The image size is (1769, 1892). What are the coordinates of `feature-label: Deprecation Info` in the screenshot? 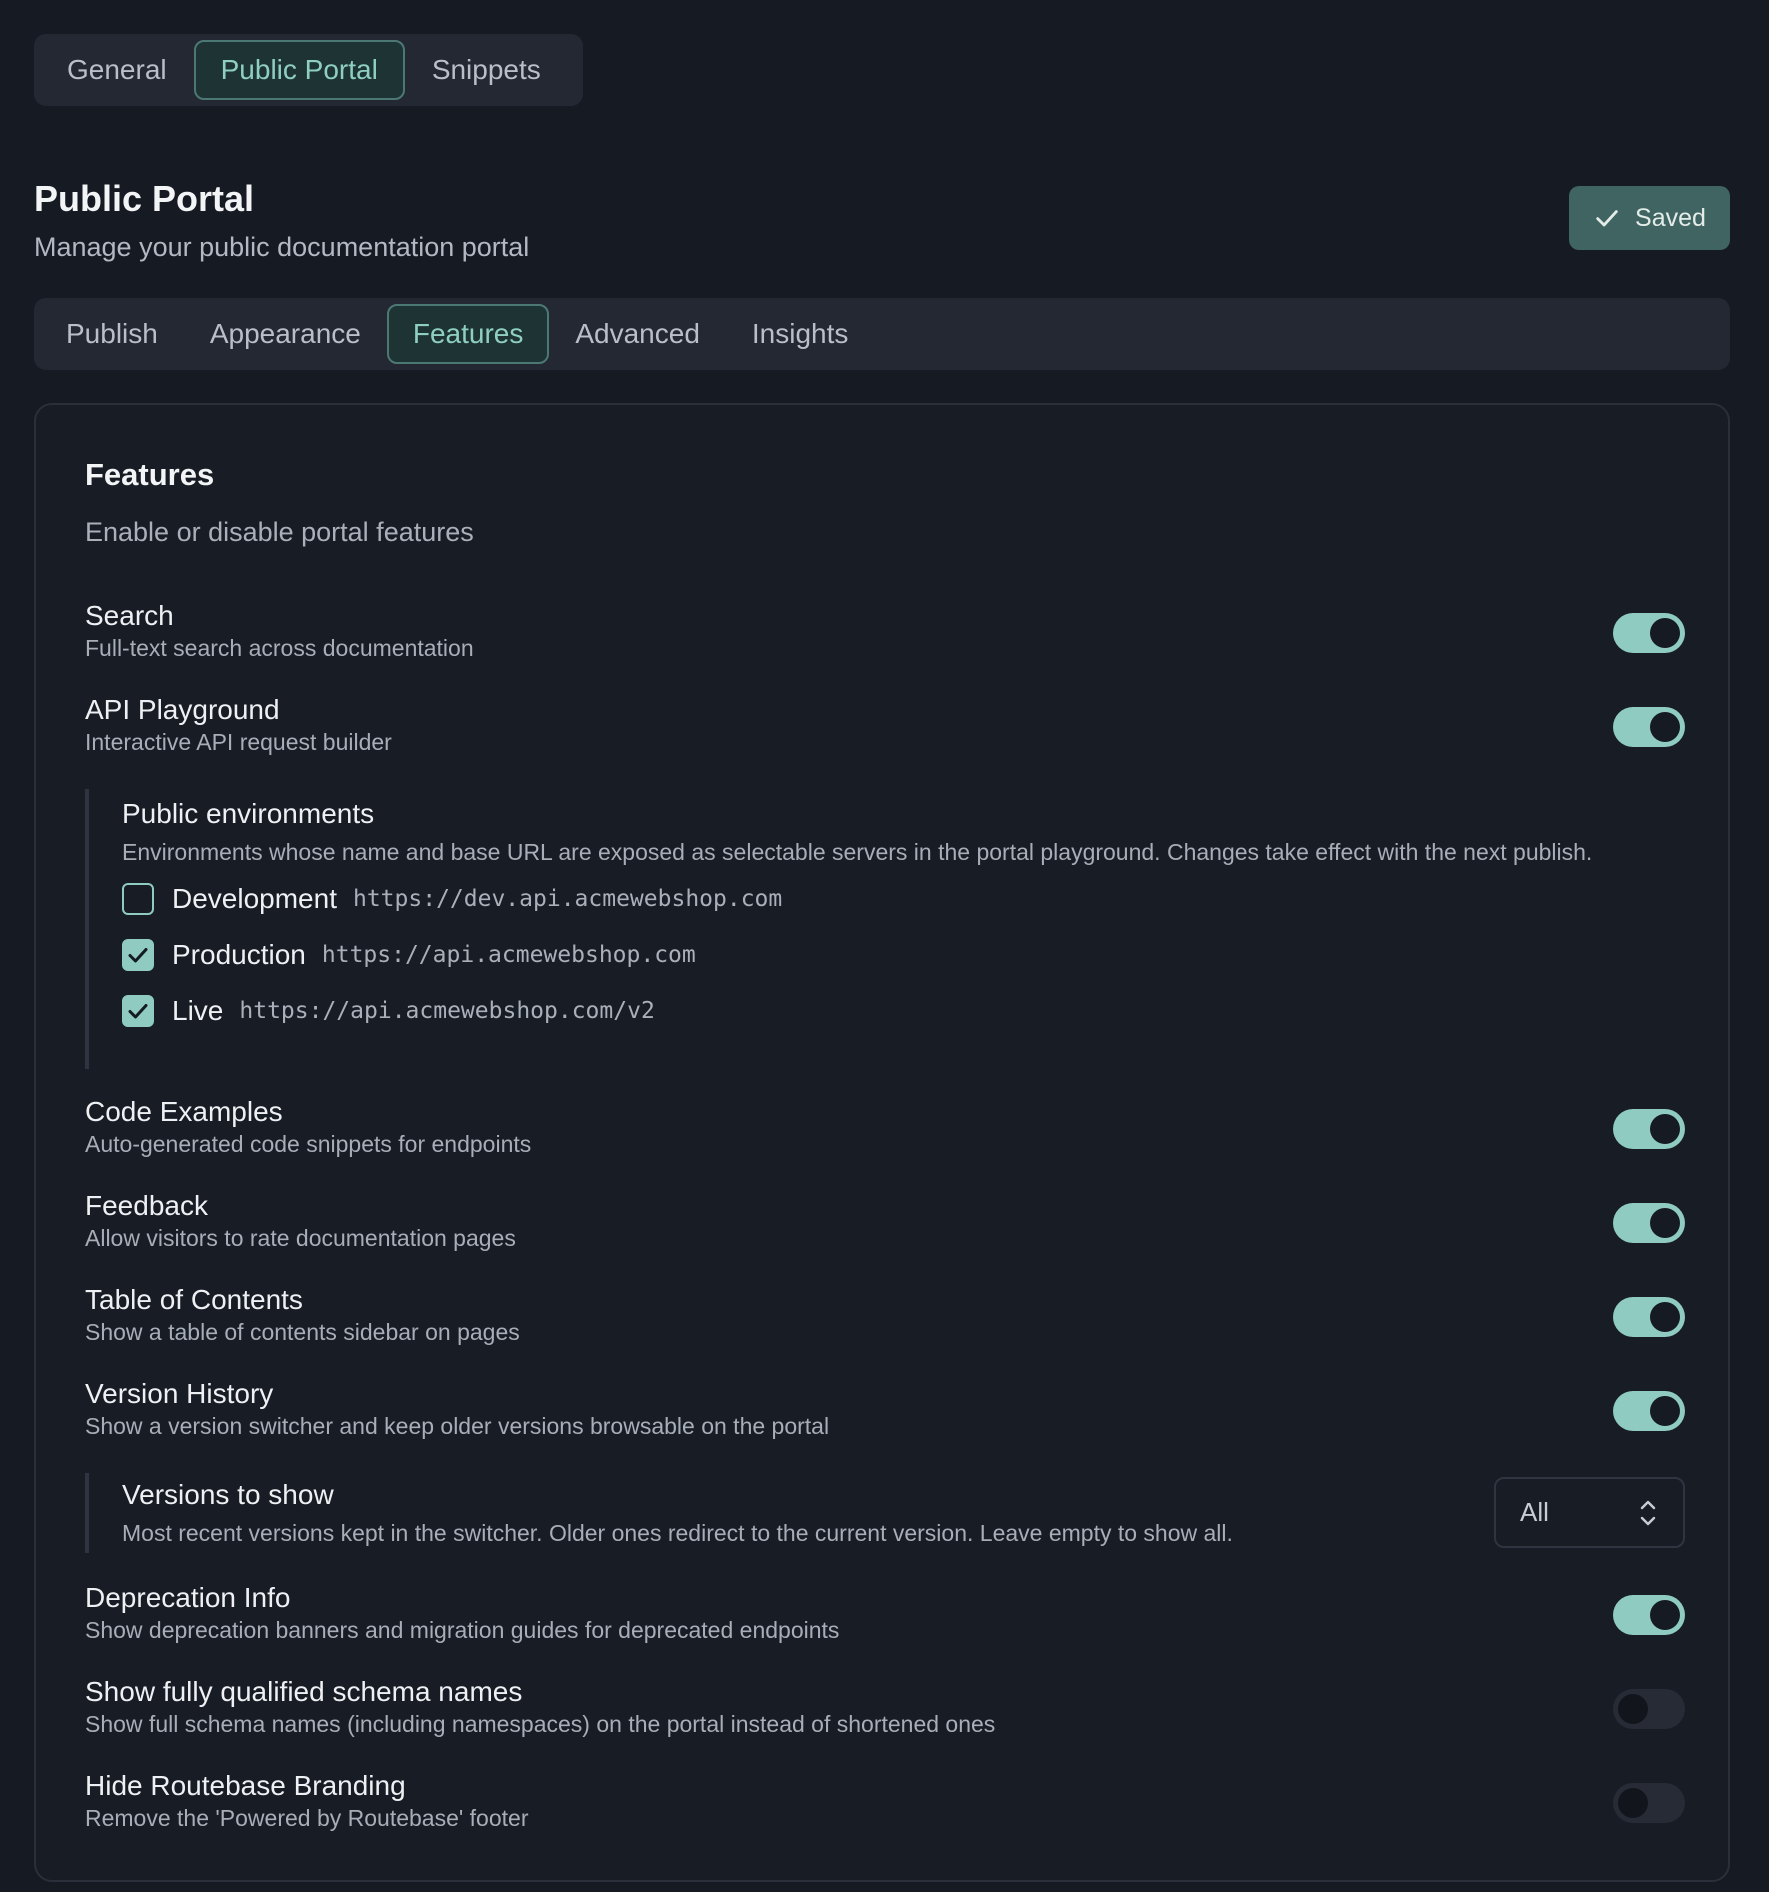 It's located at (188, 1597).